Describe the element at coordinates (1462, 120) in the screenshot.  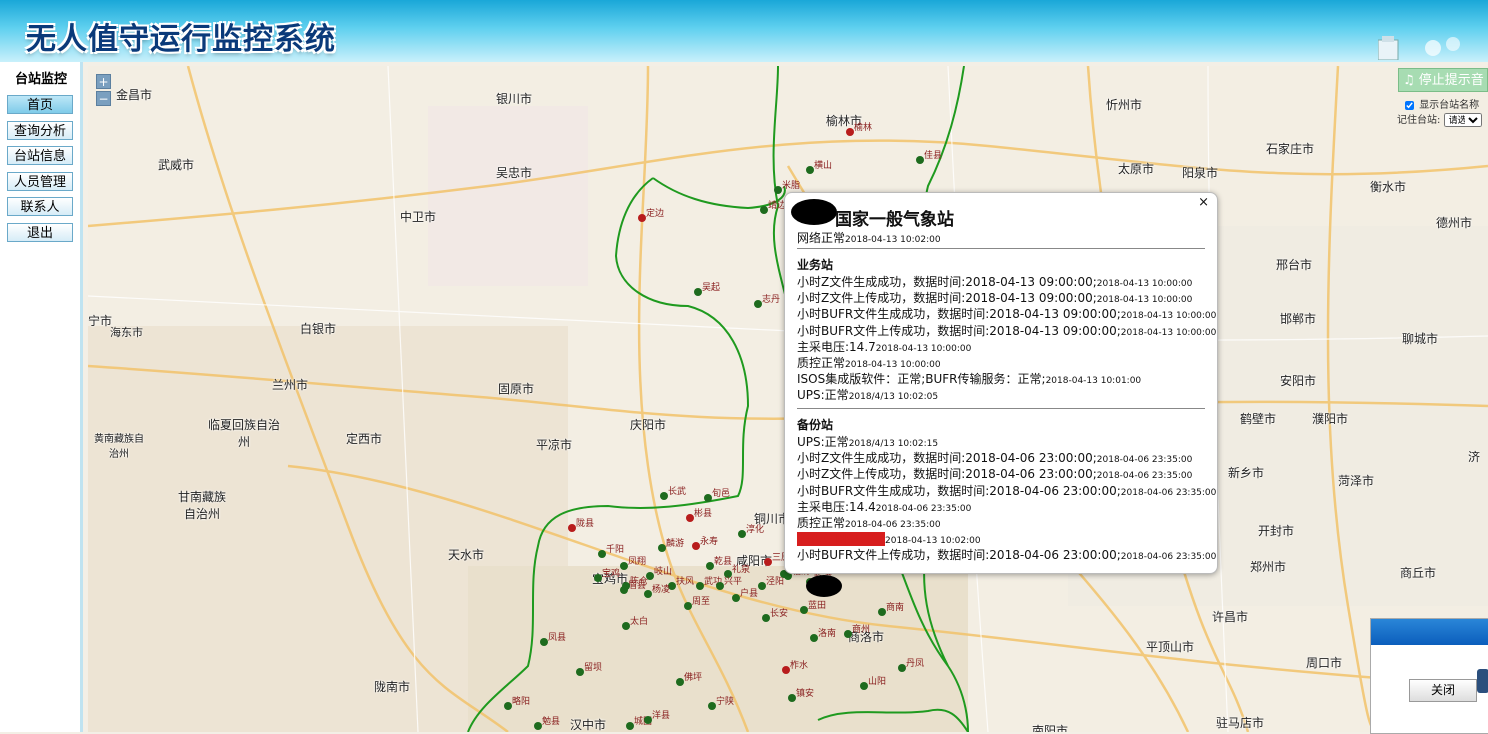
I see `remember-station-select: 请选择` at that location.